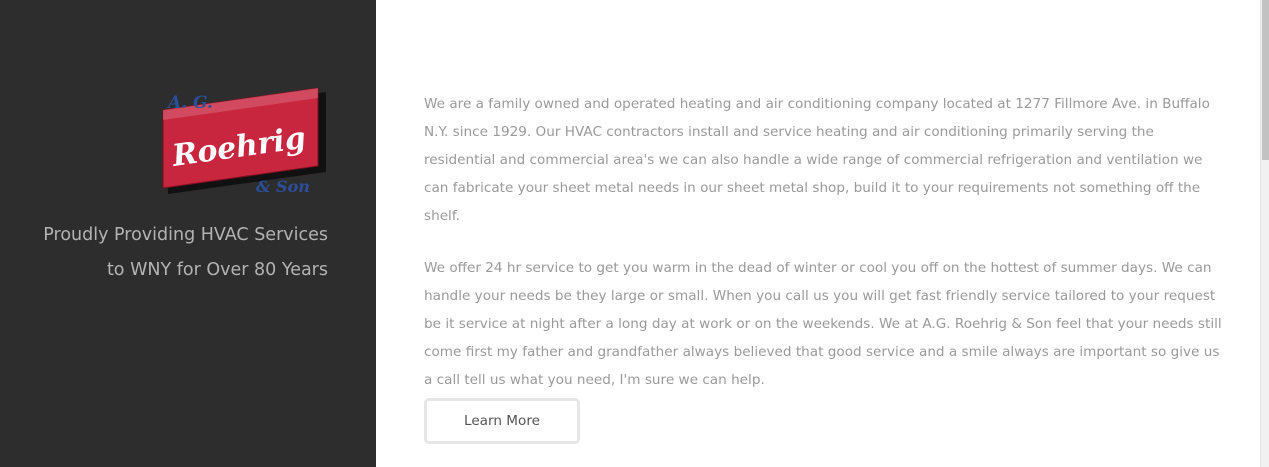 The height and width of the screenshot is (467, 1269). I want to click on learn-more-label: Learn More, so click(501, 421).